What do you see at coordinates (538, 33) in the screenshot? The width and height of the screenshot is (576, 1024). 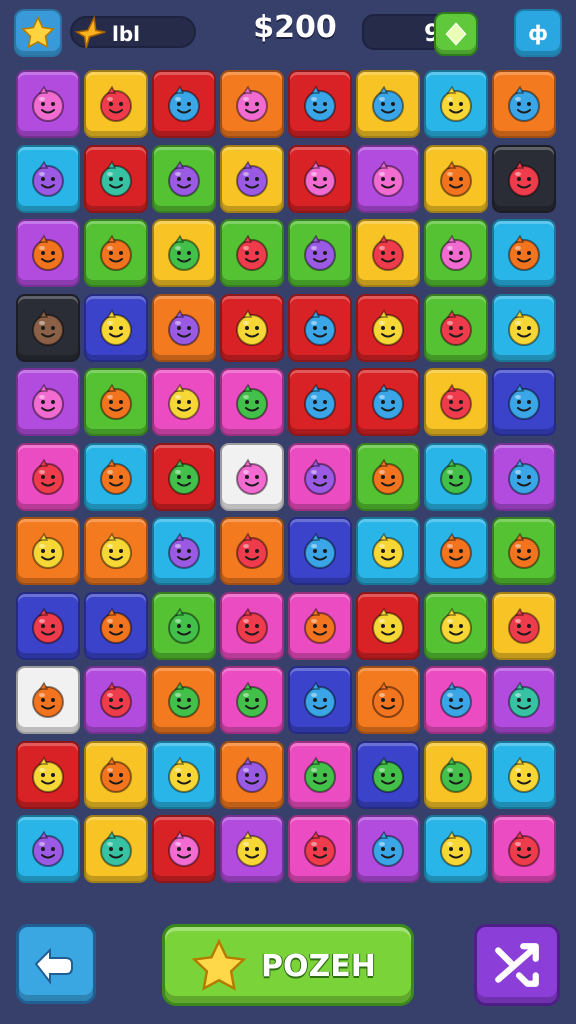 I see `menu-button: ф` at bounding box center [538, 33].